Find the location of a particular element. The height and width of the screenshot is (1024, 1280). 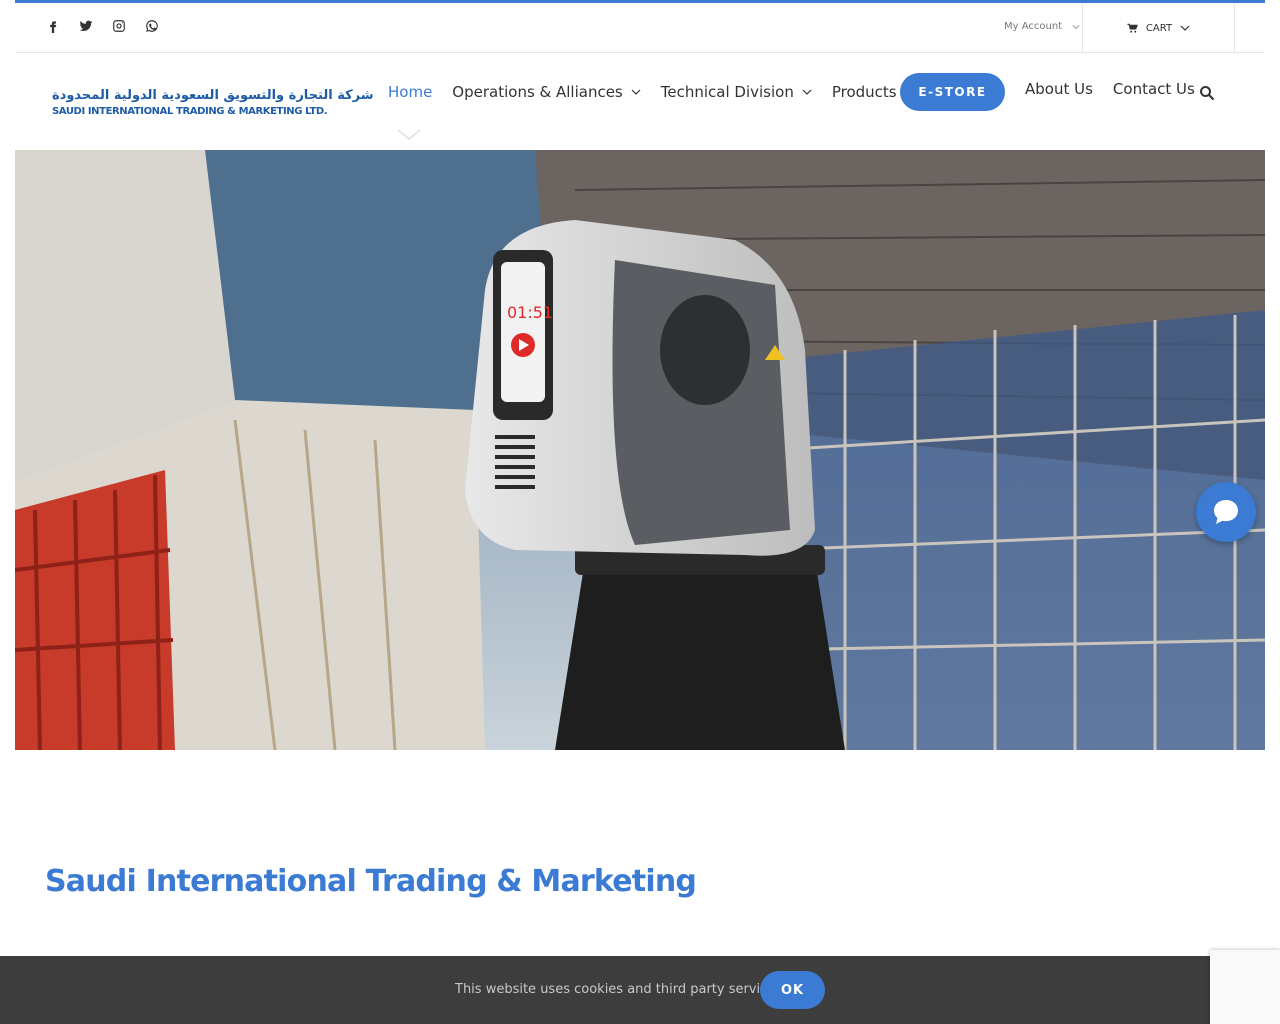

nav-contact-label: Contact Us is located at coordinates (1153, 89).